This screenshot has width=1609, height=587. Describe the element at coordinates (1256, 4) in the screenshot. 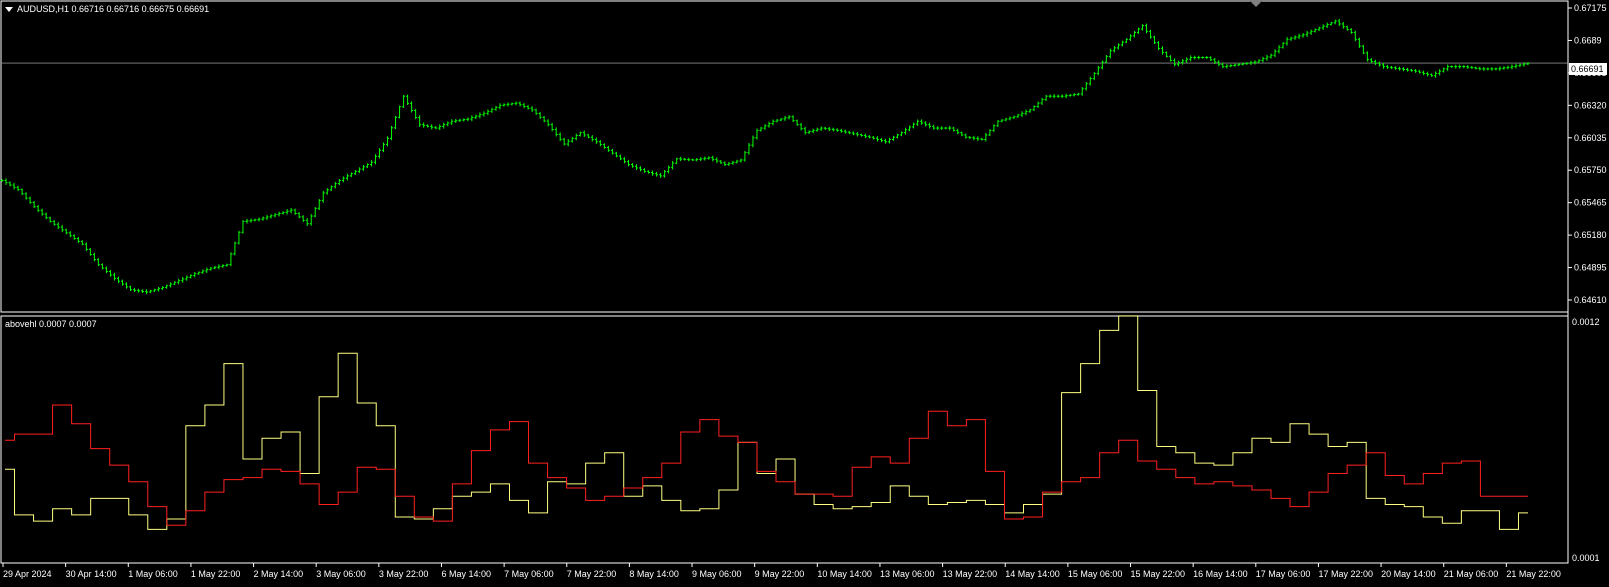

I see `chart-shift-marker-icon` at that location.